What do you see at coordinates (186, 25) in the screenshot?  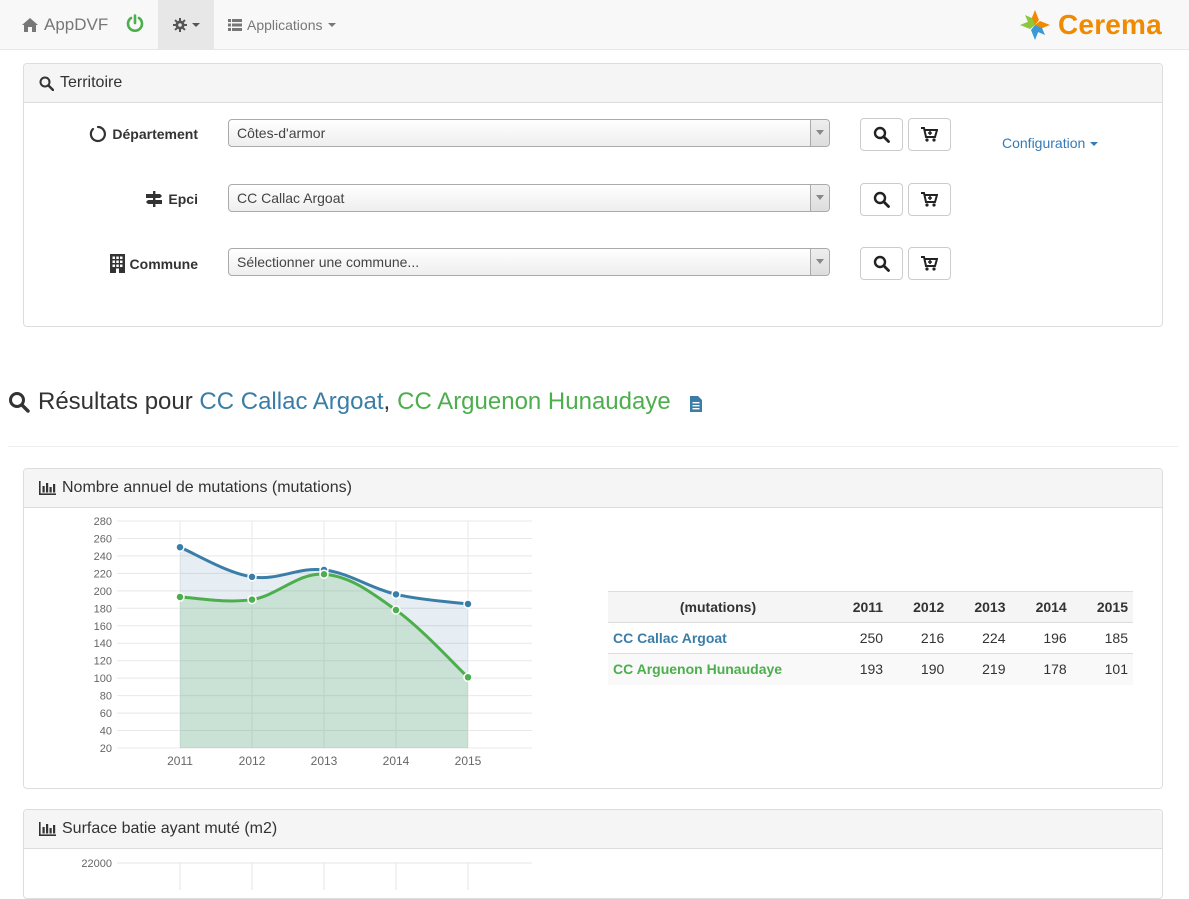 I see `settings-menu-toggle` at bounding box center [186, 25].